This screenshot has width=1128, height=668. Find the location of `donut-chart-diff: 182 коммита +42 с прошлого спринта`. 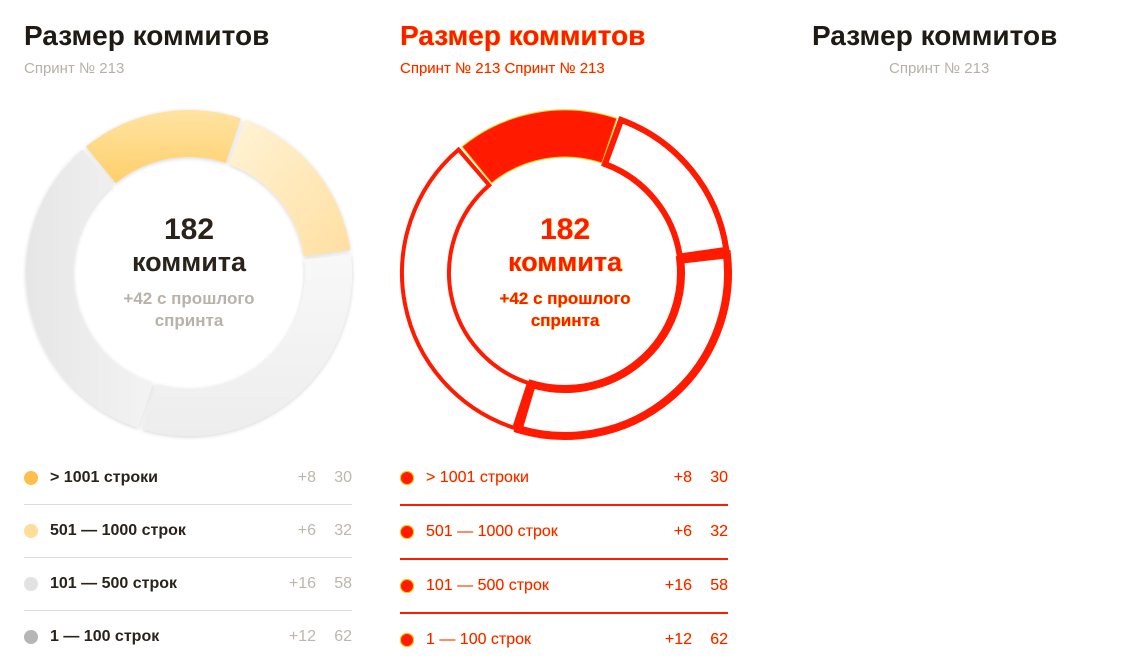

donut-chart-diff: 182 коммита +42 с прошлого спринта is located at coordinates (566, 274).